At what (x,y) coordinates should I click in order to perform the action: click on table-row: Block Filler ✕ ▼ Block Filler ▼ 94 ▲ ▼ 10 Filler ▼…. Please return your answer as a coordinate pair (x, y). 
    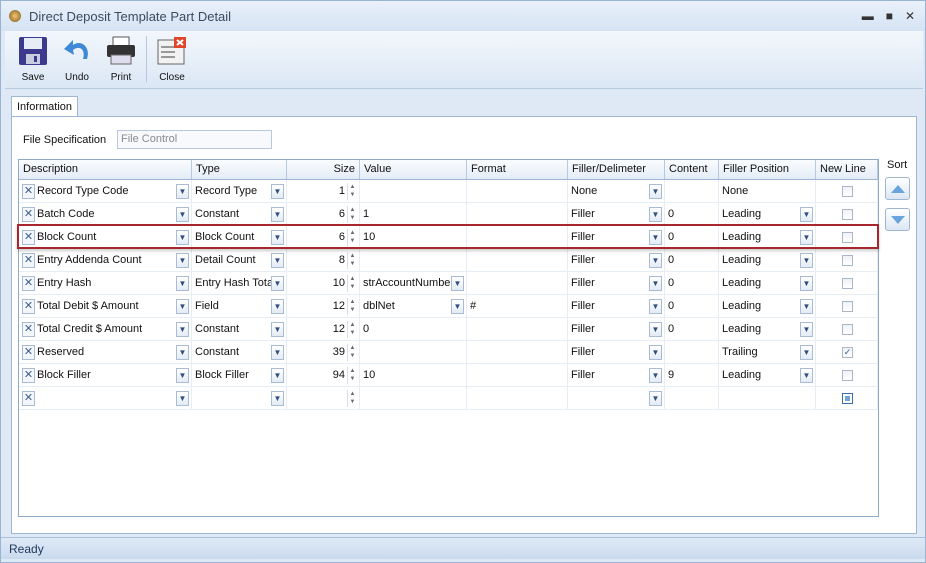
    Looking at the image, I should click on (448, 375).